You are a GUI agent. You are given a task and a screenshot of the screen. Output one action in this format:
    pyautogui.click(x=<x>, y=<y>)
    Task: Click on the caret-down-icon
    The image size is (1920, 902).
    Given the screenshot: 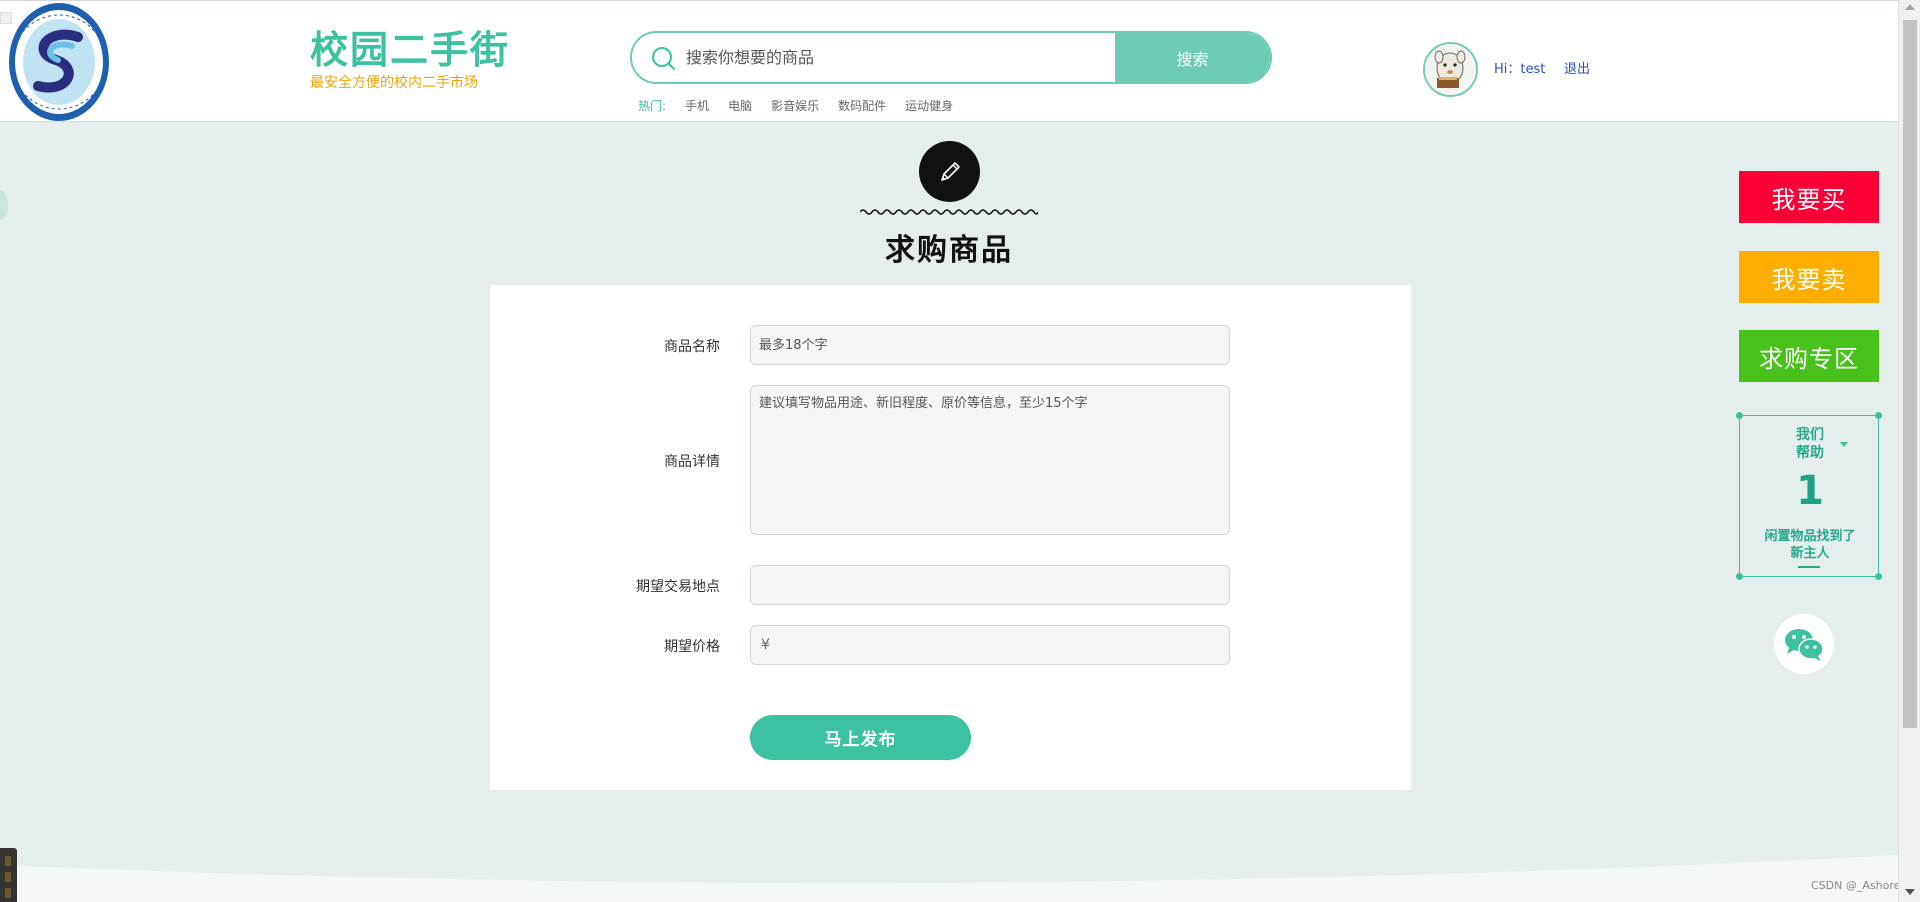 What is the action you would take?
    pyautogui.click(x=1844, y=444)
    